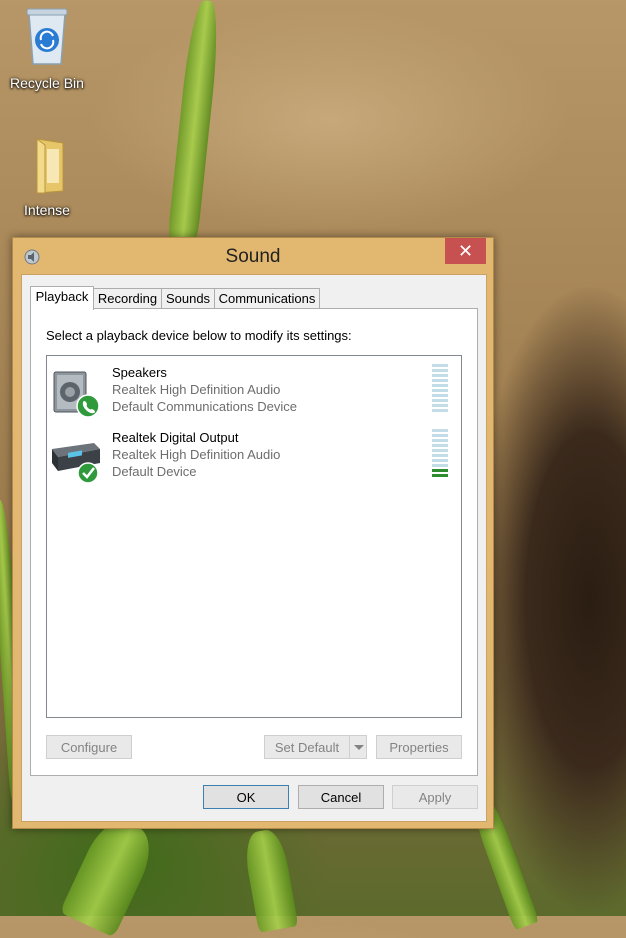  I want to click on desktop-icon-intense-folder: Intense, so click(47, 176).